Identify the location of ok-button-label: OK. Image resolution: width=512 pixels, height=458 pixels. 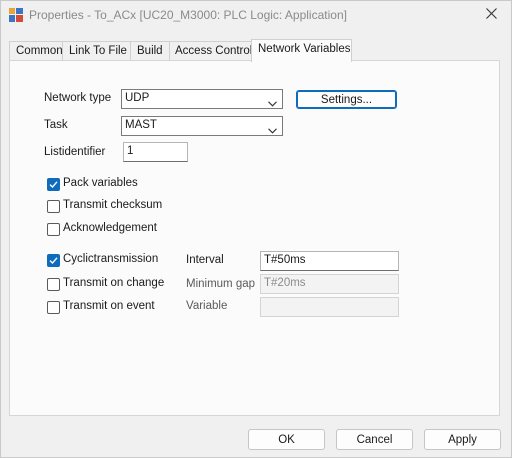
(286, 439).